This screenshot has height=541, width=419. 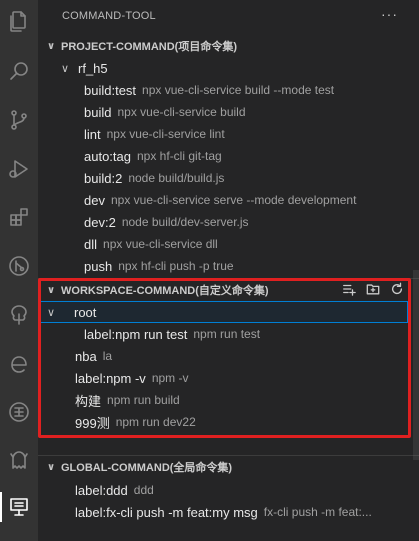 What do you see at coordinates (149, 47) in the screenshot?
I see `project-section-title: PROJECT-COMMAND(项目命令集)` at bounding box center [149, 47].